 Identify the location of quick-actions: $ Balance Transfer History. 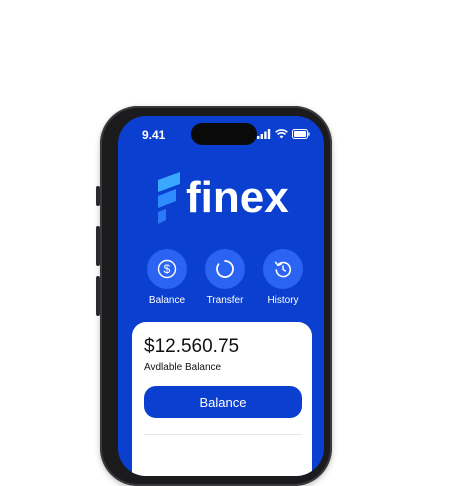
(225, 277).